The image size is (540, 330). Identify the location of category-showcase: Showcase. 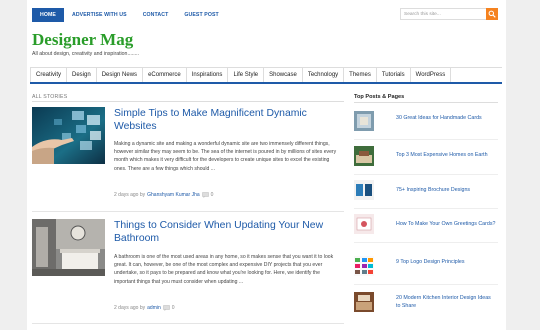
(283, 75).